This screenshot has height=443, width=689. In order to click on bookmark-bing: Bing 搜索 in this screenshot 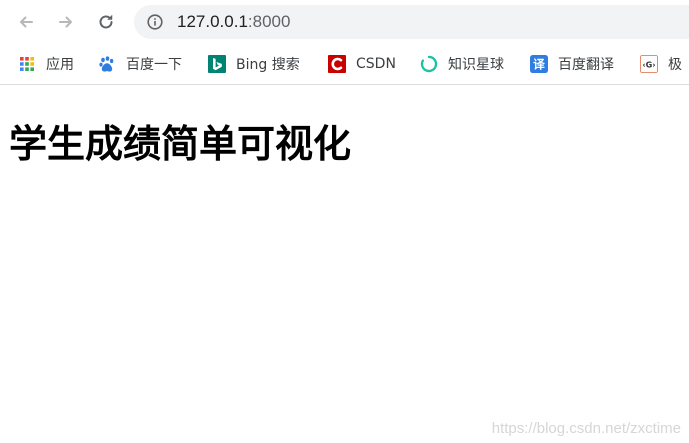, I will do `click(254, 64)`.